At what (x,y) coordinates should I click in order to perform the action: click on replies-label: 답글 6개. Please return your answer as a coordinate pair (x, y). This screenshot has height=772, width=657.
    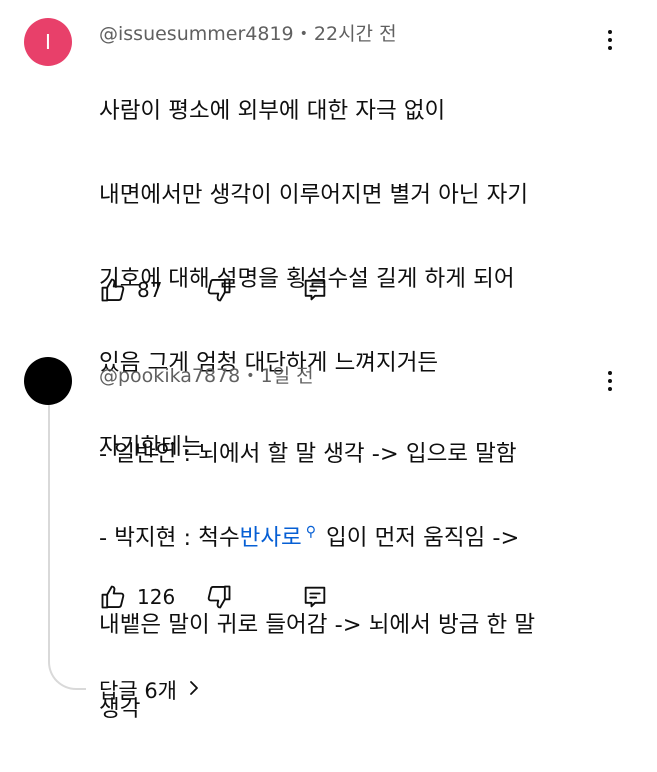
    Looking at the image, I should click on (138, 691).